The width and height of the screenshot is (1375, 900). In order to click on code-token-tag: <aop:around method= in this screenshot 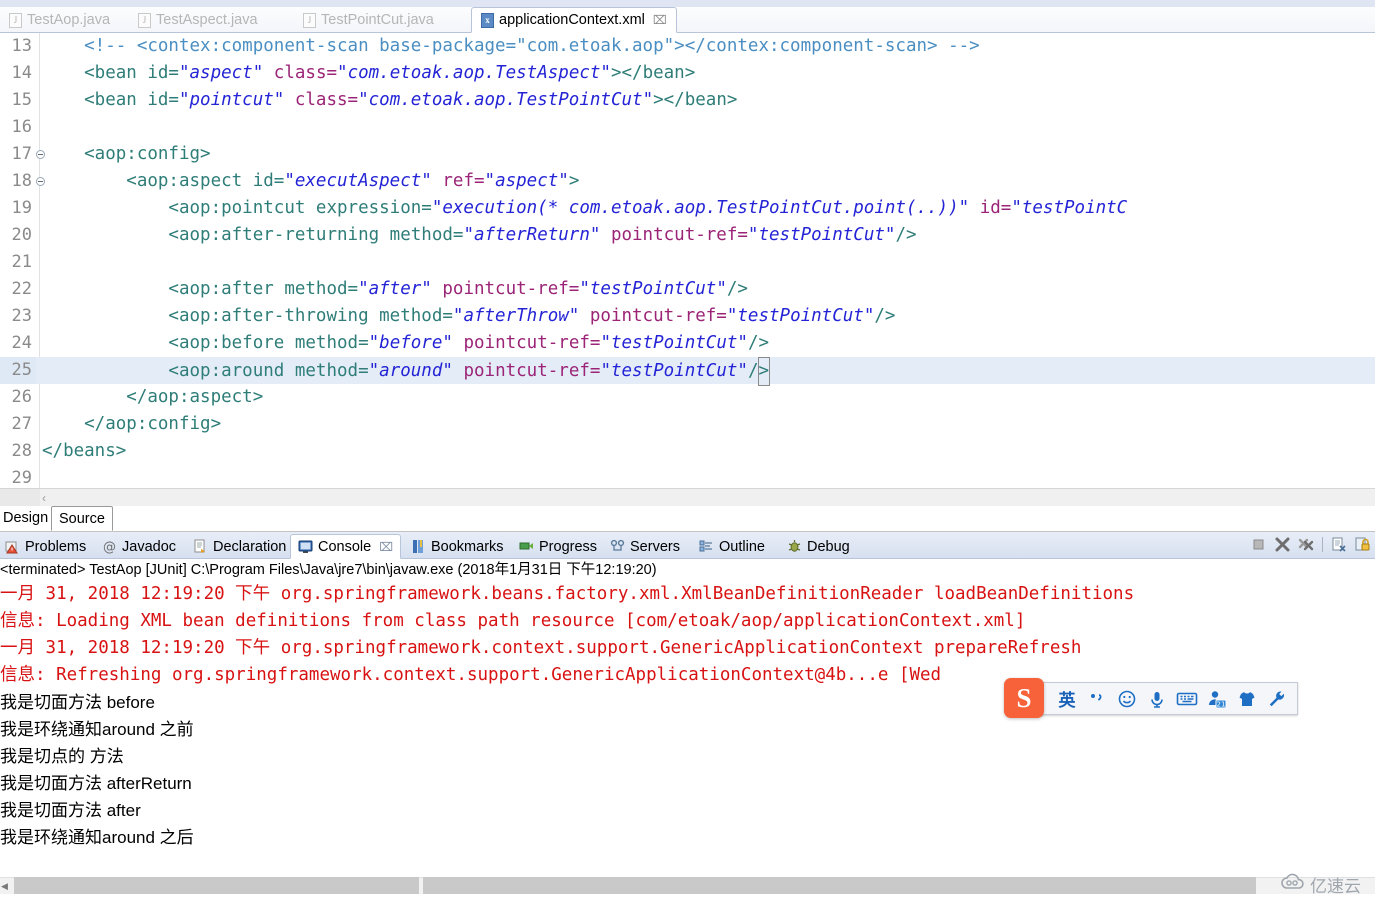, I will do `click(205, 371)`.